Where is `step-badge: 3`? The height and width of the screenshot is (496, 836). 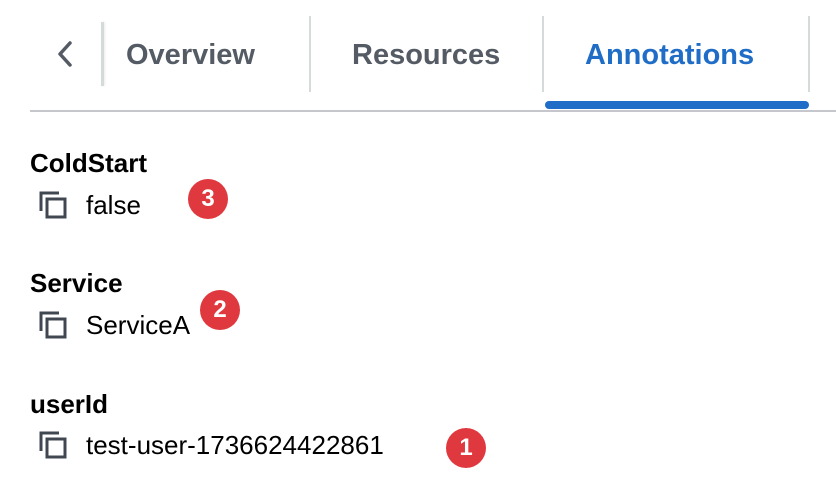 step-badge: 3 is located at coordinates (208, 199).